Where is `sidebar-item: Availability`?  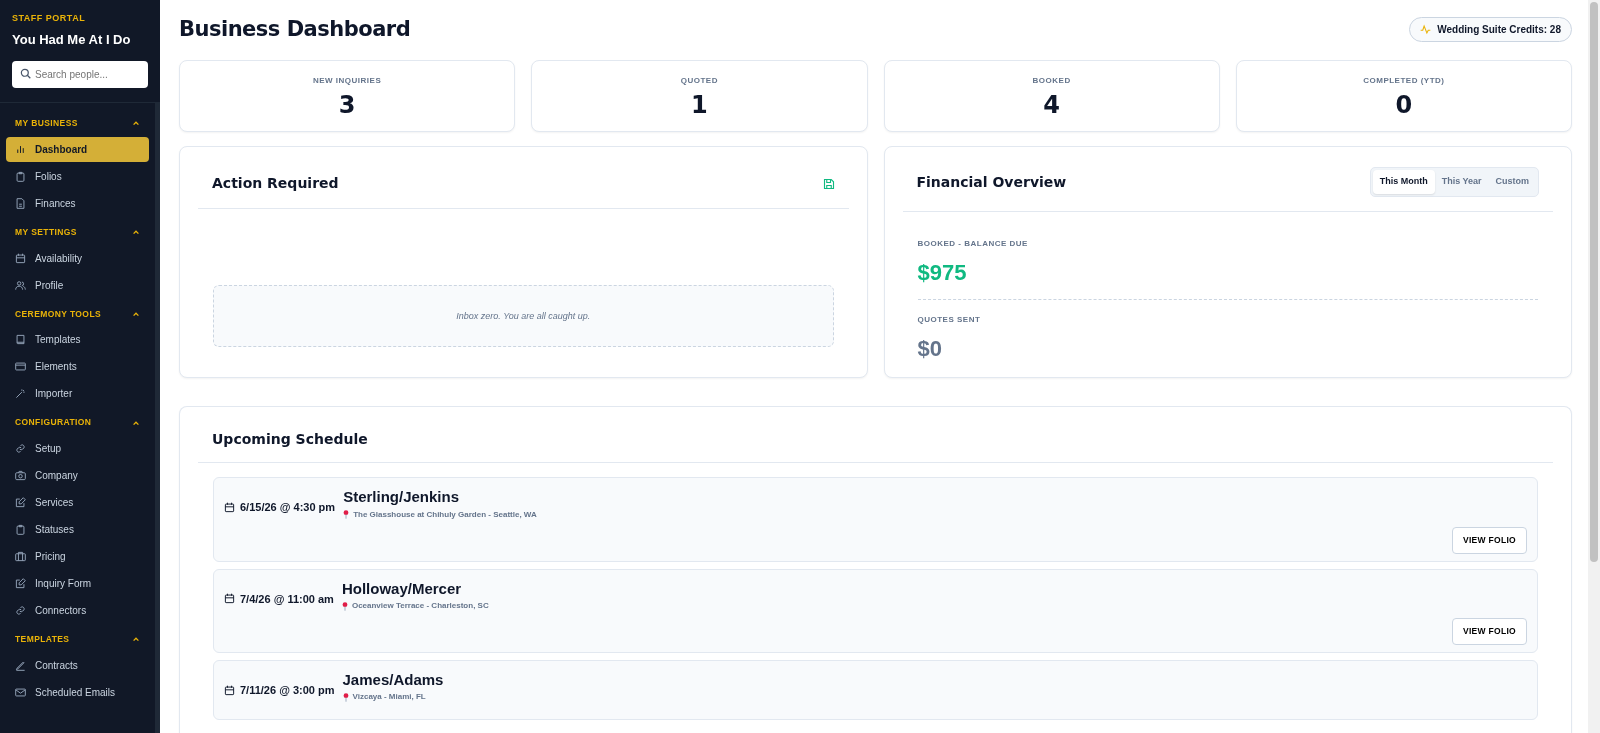 sidebar-item: Availability is located at coordinates (77, 258).